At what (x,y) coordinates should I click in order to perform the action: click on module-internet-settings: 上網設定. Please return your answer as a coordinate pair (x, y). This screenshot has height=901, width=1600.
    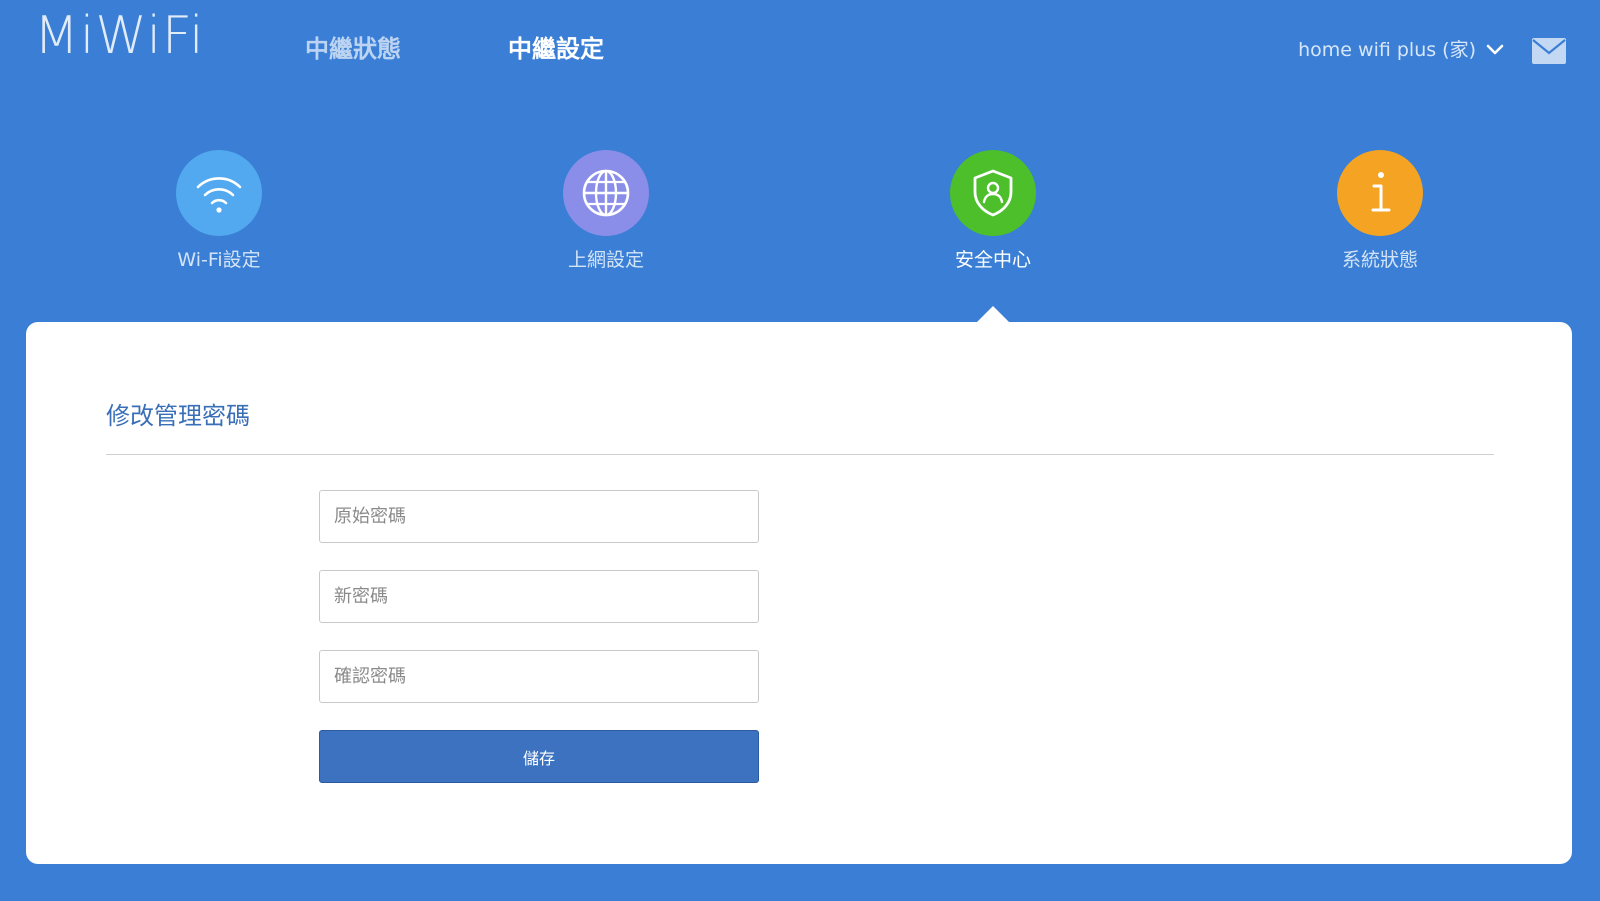
    Looking at the image, I should click on (606, 212).